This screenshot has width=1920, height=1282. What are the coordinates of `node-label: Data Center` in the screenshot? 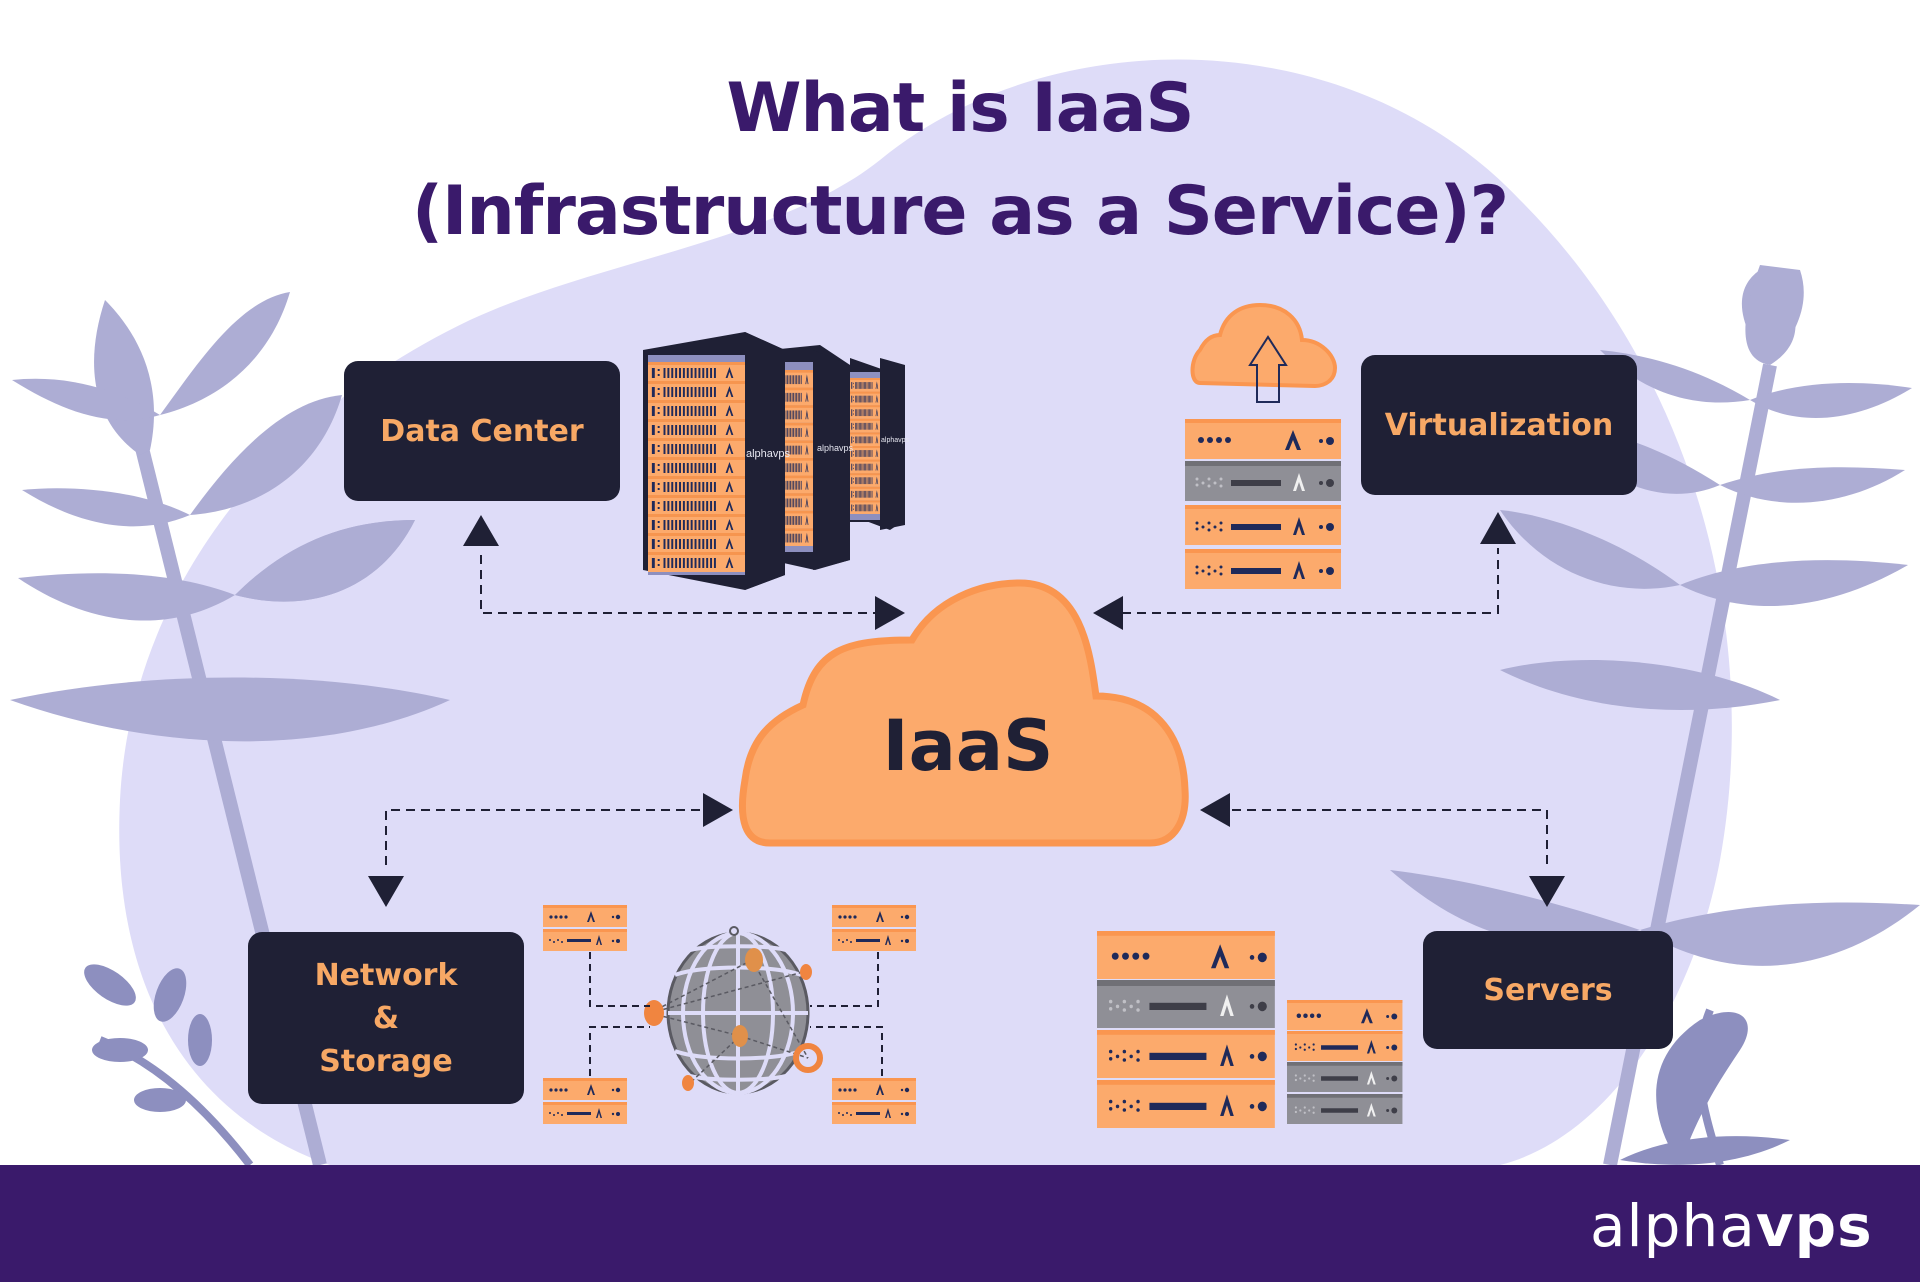 It's located at (482, 431).